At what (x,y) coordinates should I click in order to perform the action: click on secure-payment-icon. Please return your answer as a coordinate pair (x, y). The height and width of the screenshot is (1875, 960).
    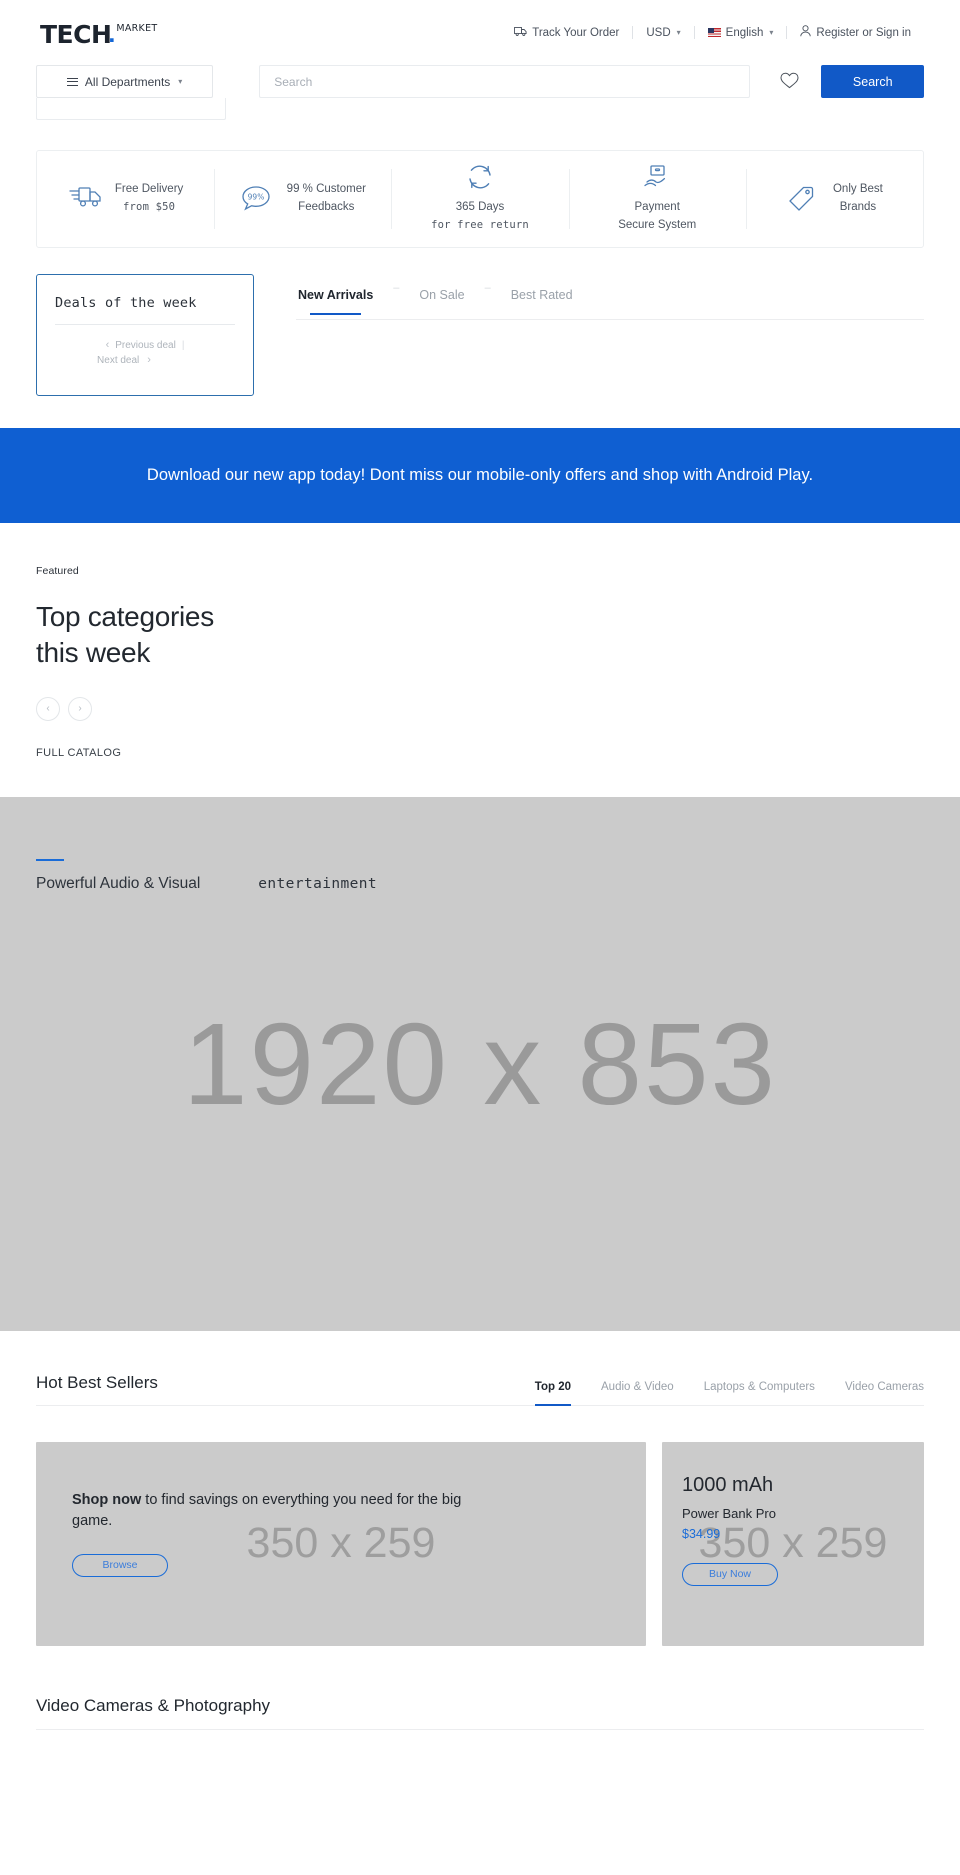
    Looking at the image, I should click on (657, 177).